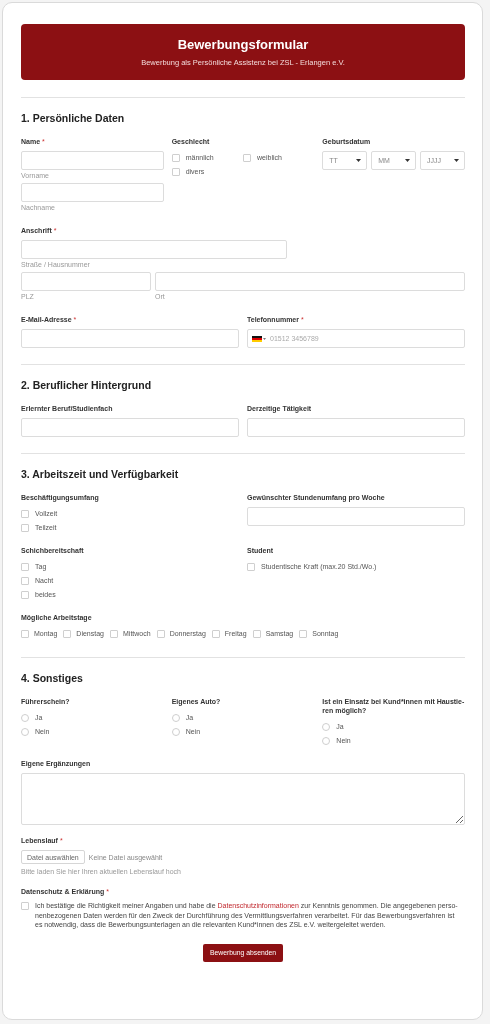 The height and width of the screenshot is (1024, 490). What do you see at coordinates (243, 45) in the screenshot?
I see `form-title: Bewerbungsformular` at bounding box center [243, 45].